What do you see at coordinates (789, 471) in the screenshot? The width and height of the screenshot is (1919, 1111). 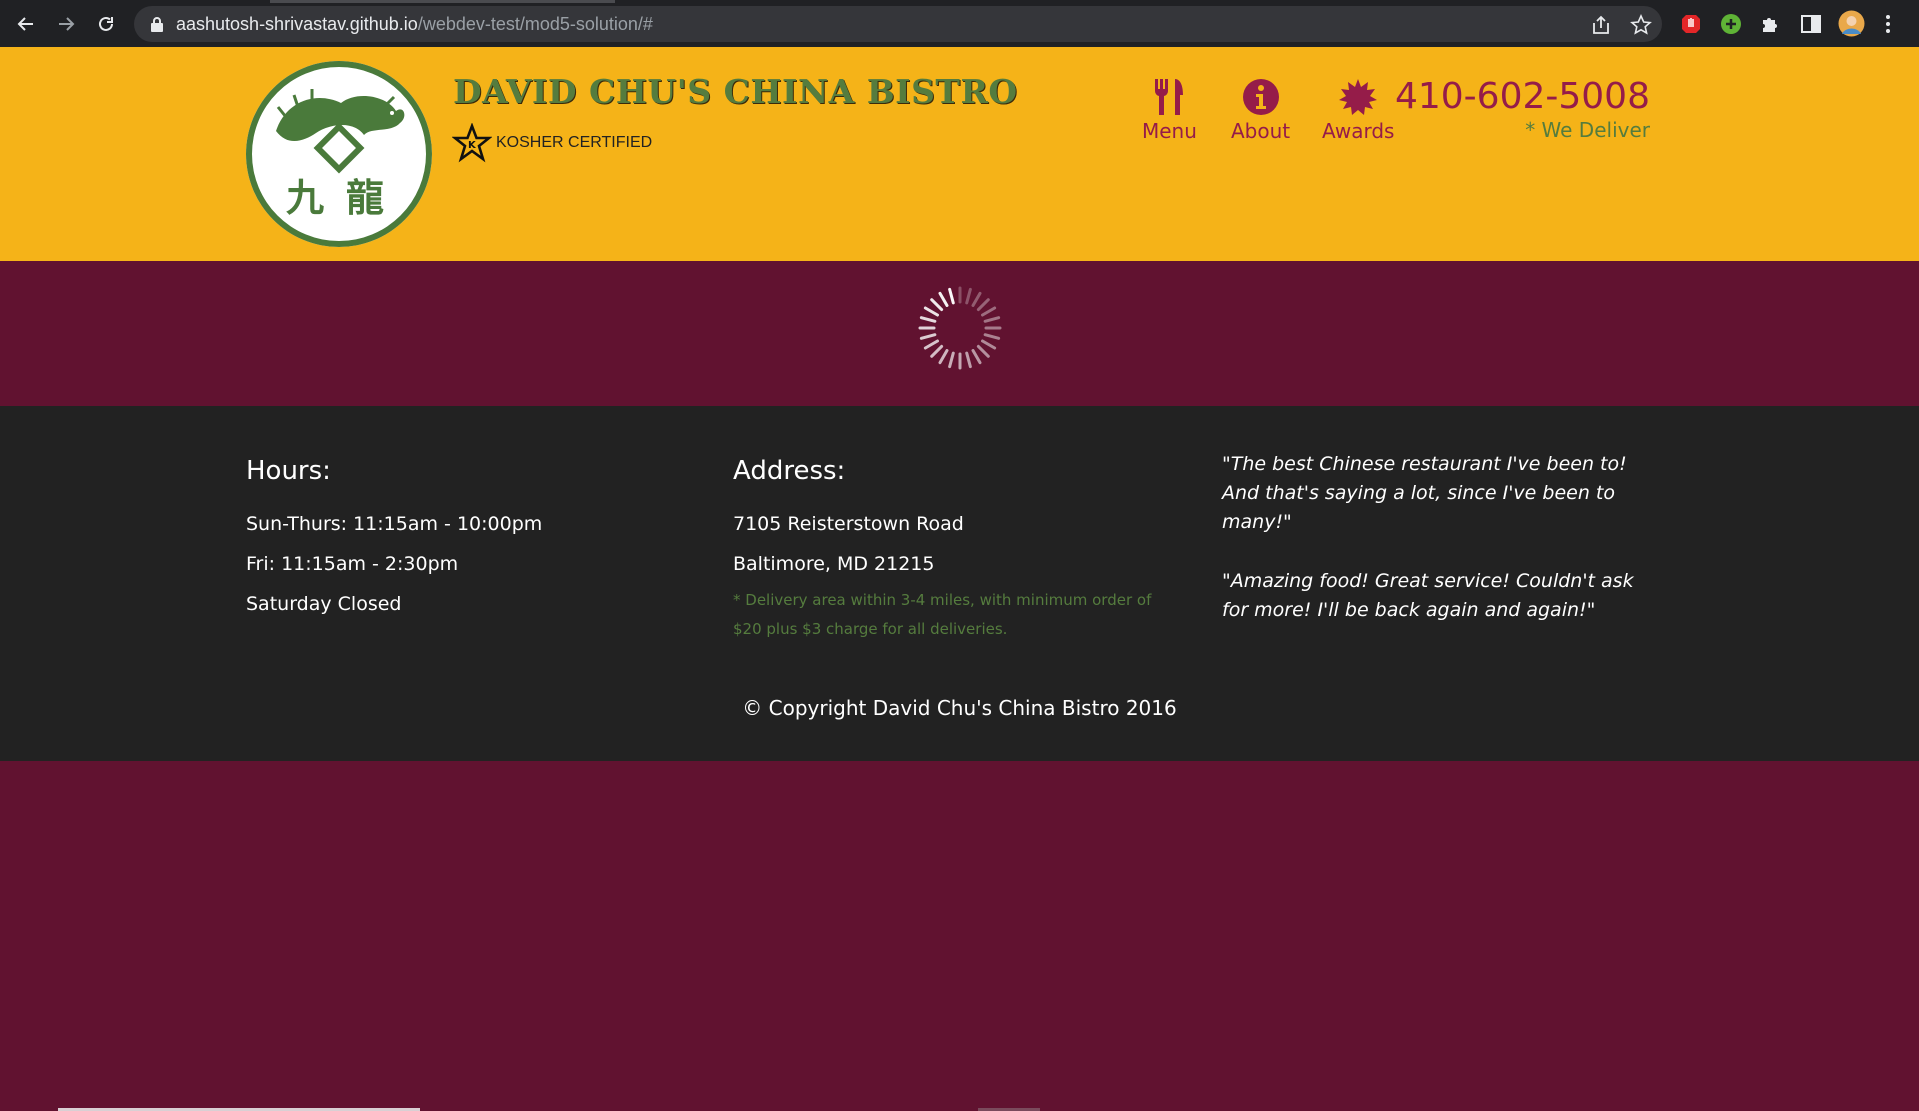 I see `address-title: Address:` at bounding box center [789, 471].